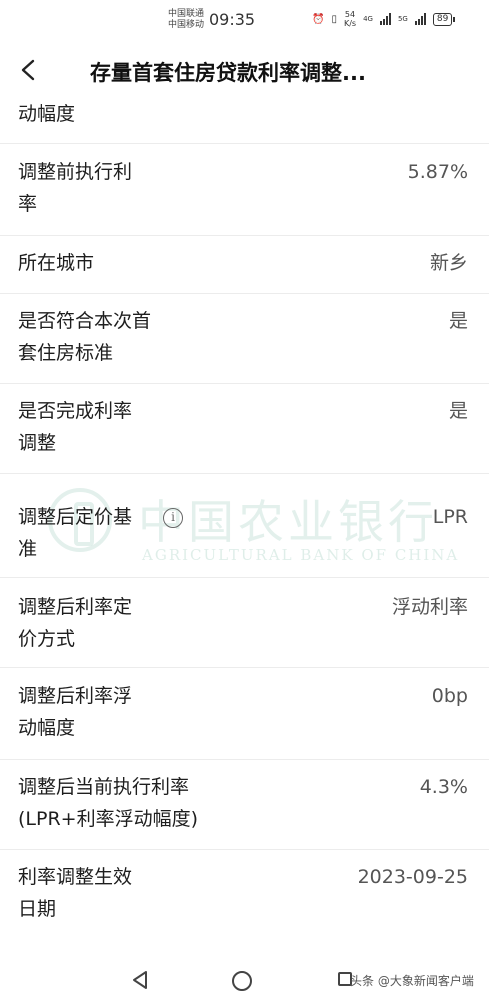 The height and width of the screenshot is (1000, 489). What do you see at coordinates (350, 23) in the screenshot?
I see `net-speed-unit: K/s` at bounding box center [350, 23].